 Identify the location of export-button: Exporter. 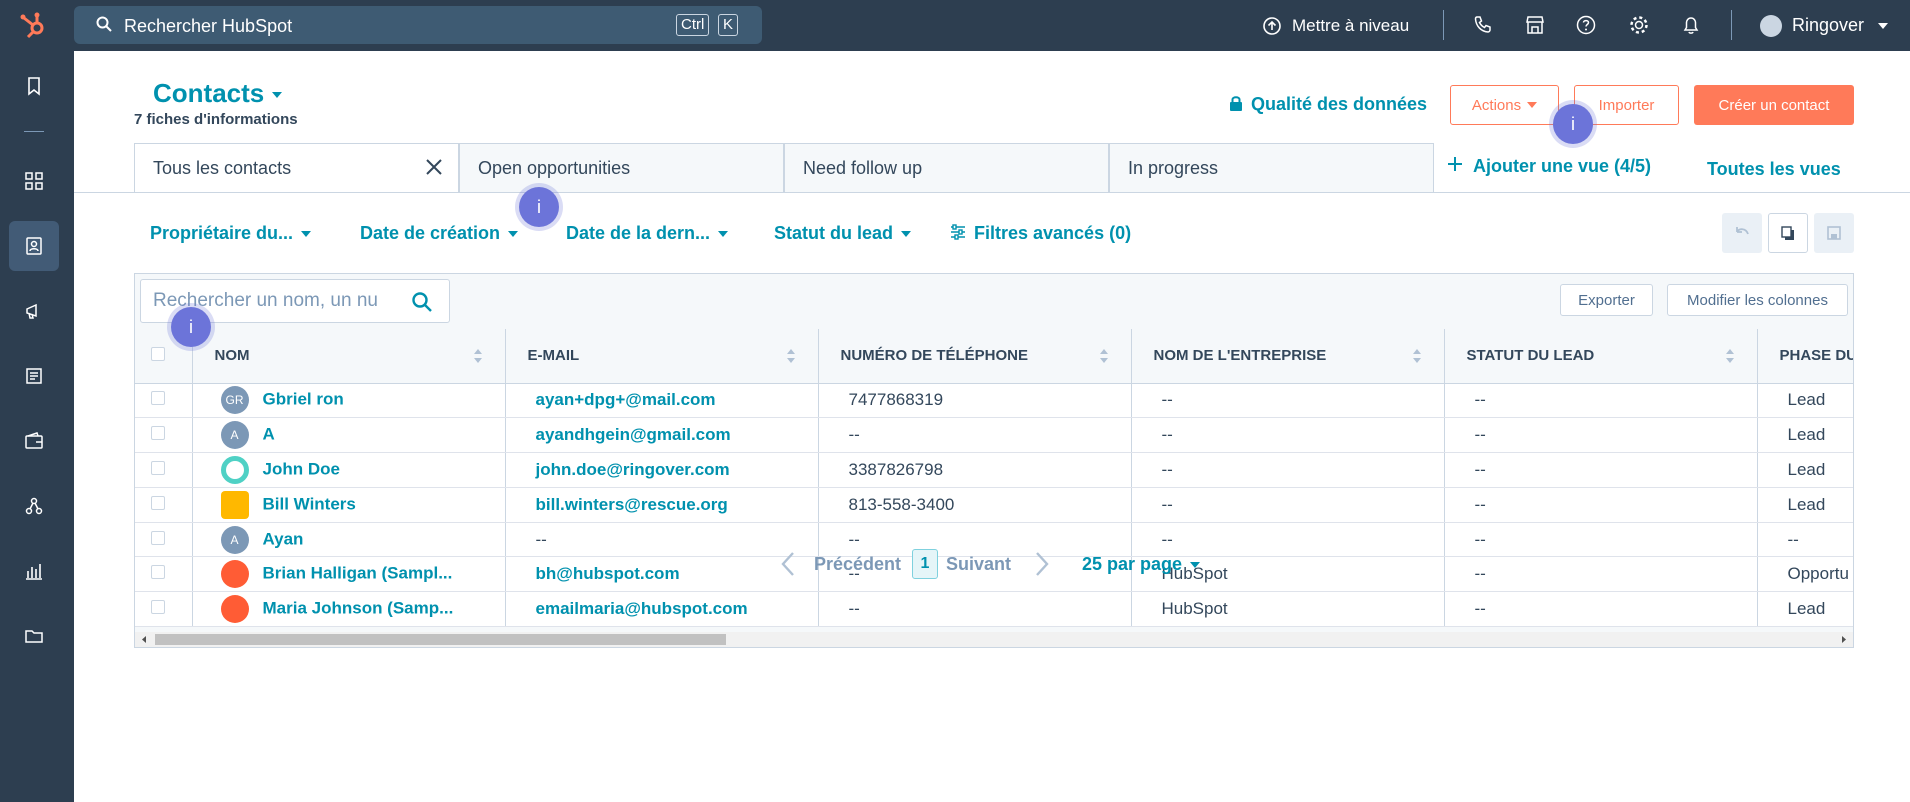
(1606, 300).